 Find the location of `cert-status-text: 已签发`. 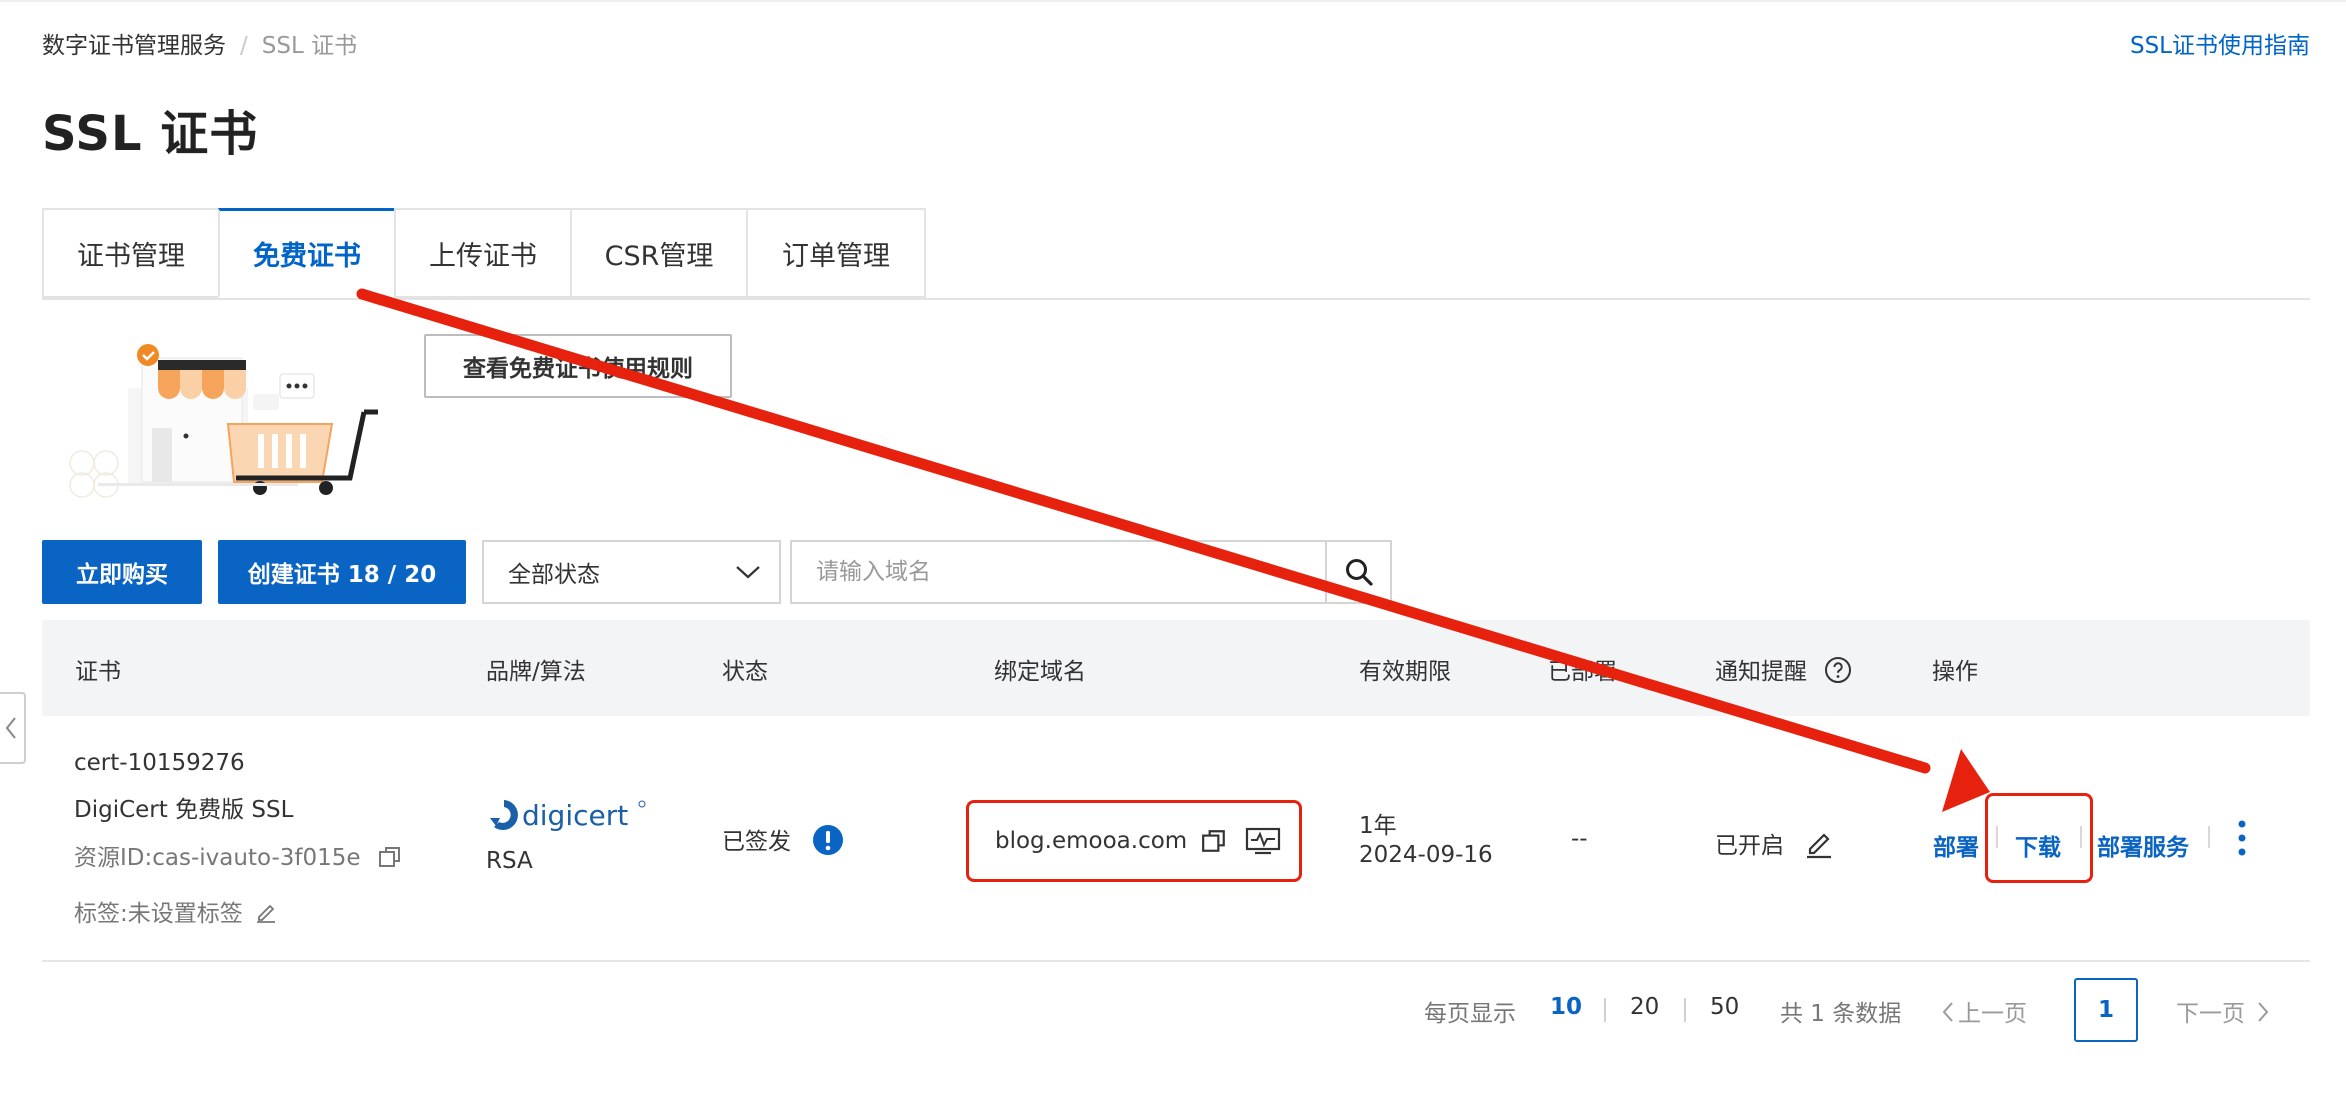

cert-status-text: 已签发 is located at coordinates (756, 842).